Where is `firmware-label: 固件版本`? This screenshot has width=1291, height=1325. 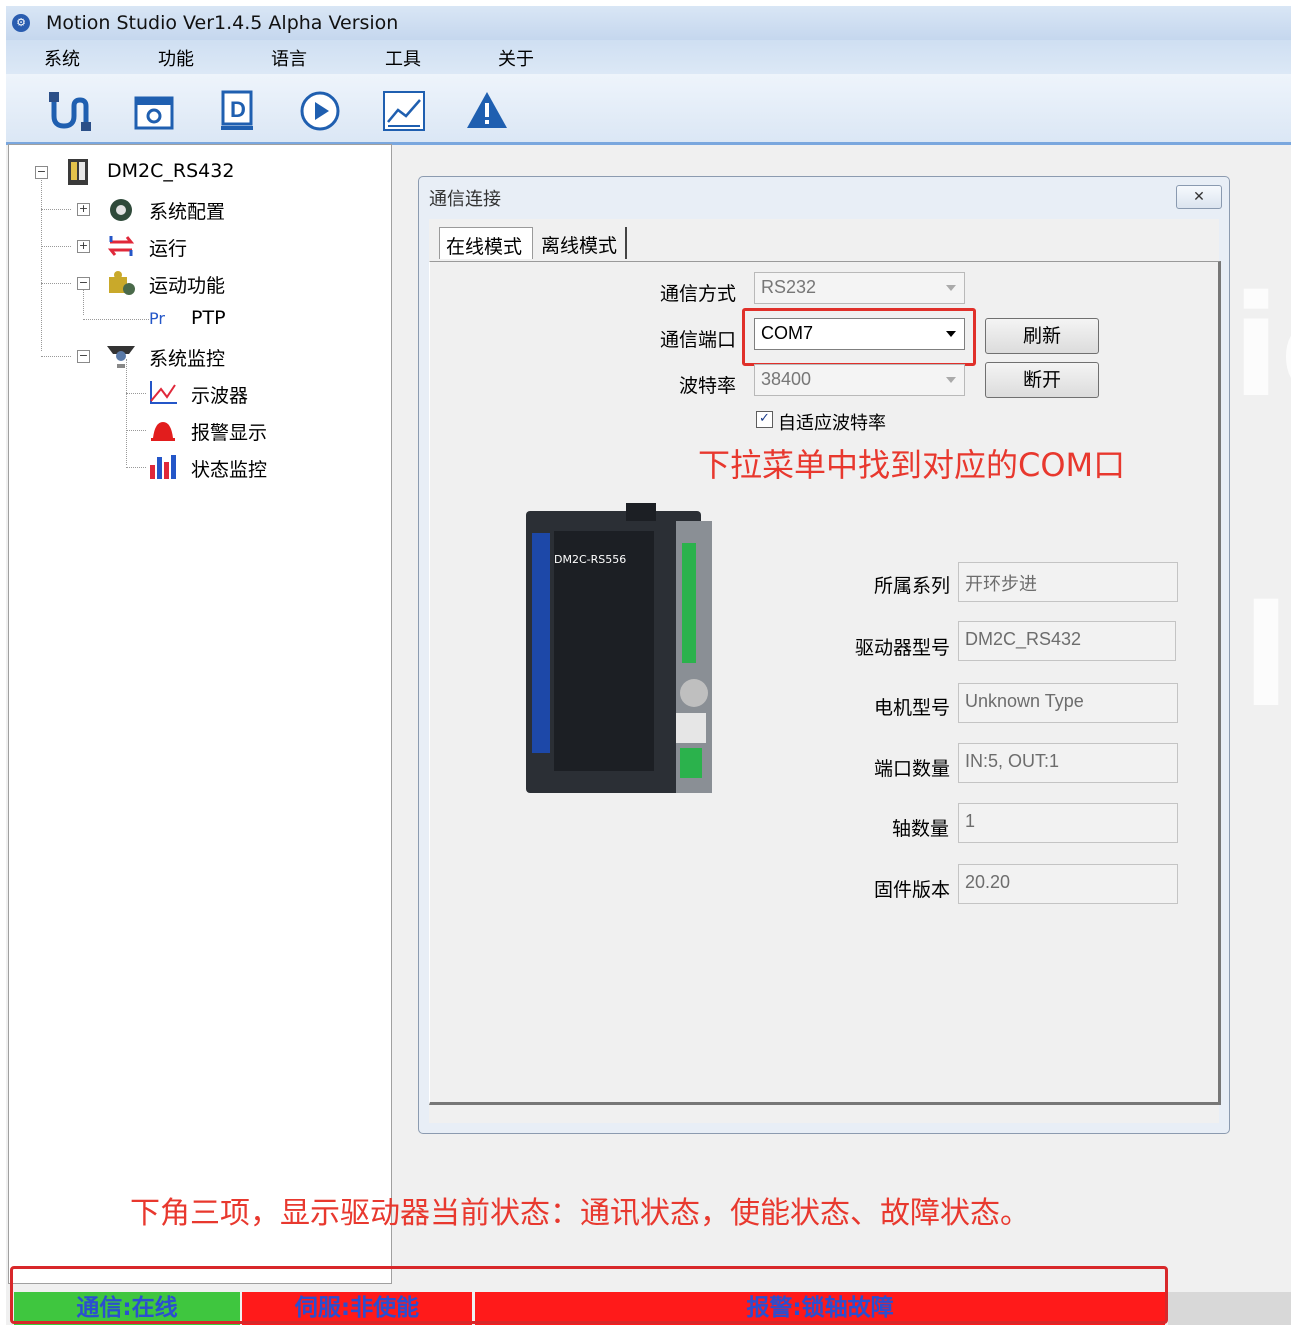 firmware-label: 固件版本 is located at coordinates (912, 890).